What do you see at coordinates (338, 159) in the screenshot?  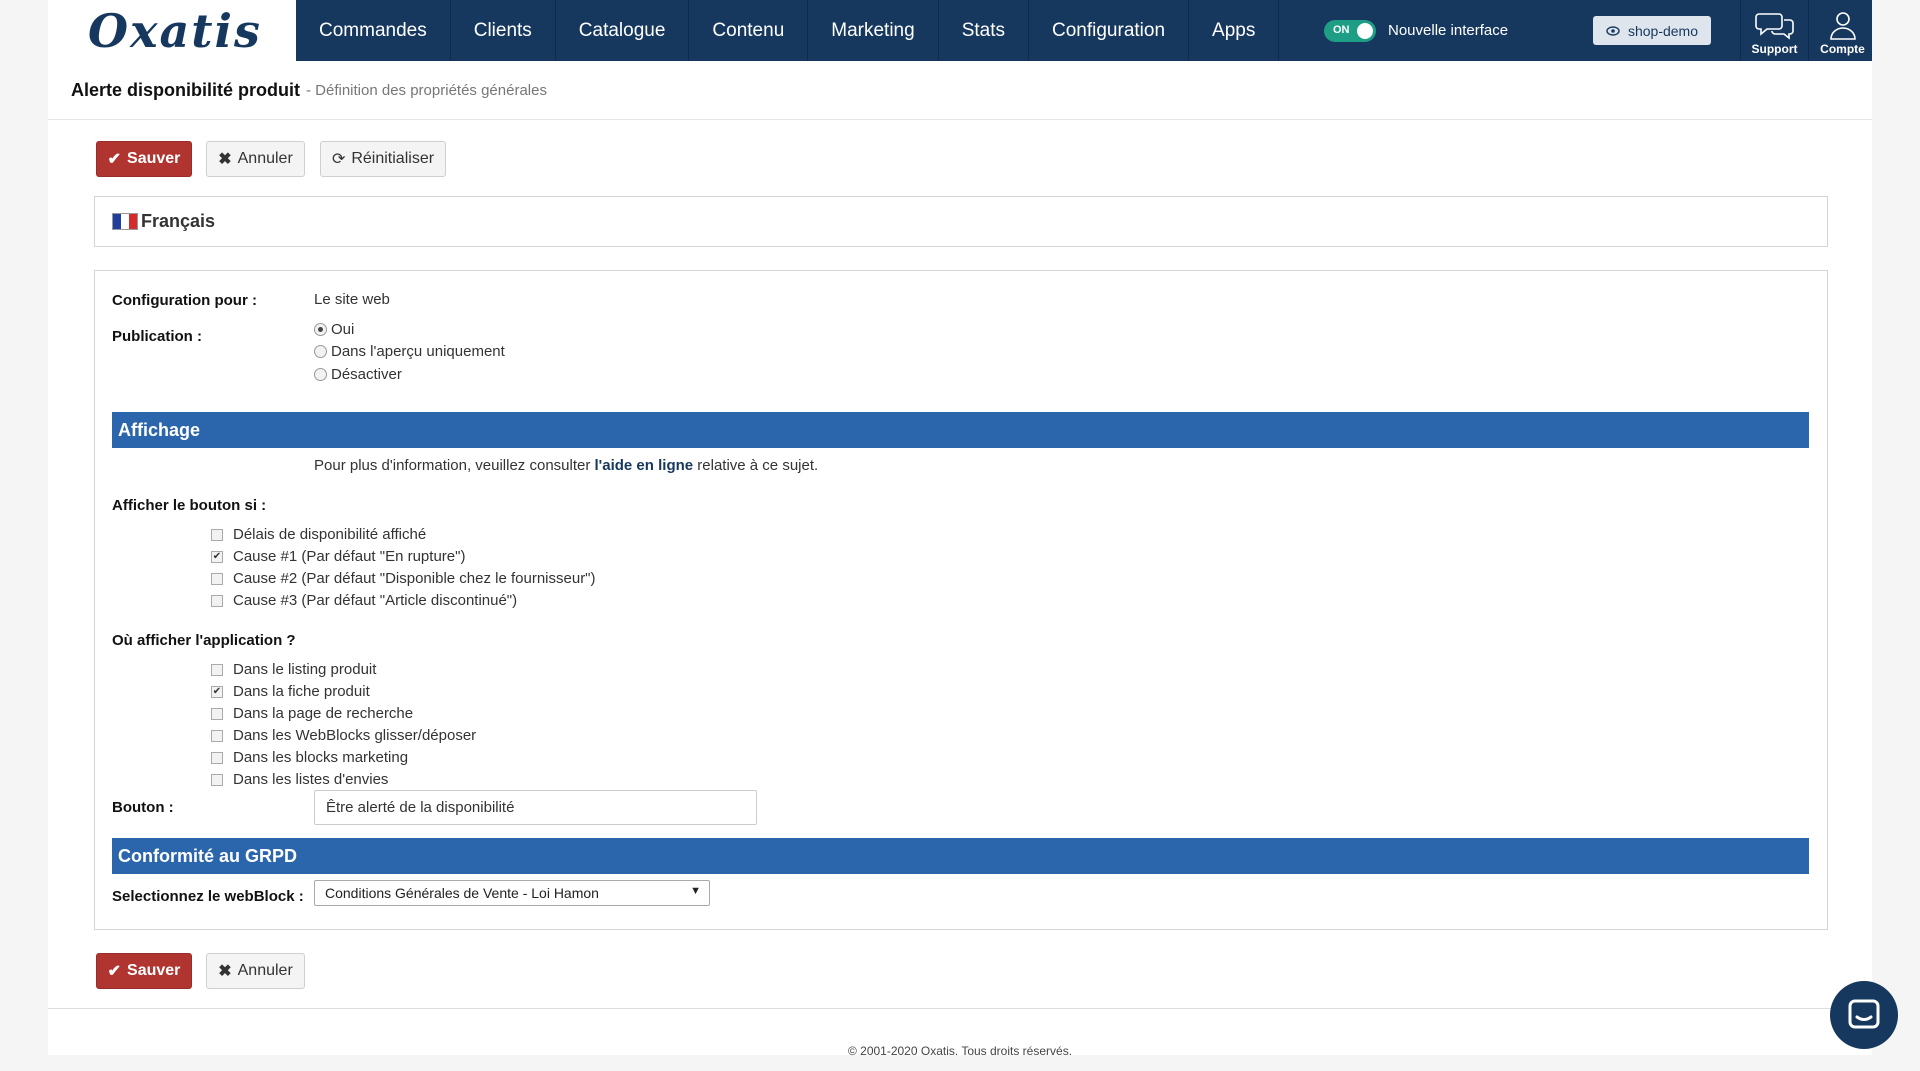 I see `refresh-icon: ⟳` at bounding box center [338, 159].